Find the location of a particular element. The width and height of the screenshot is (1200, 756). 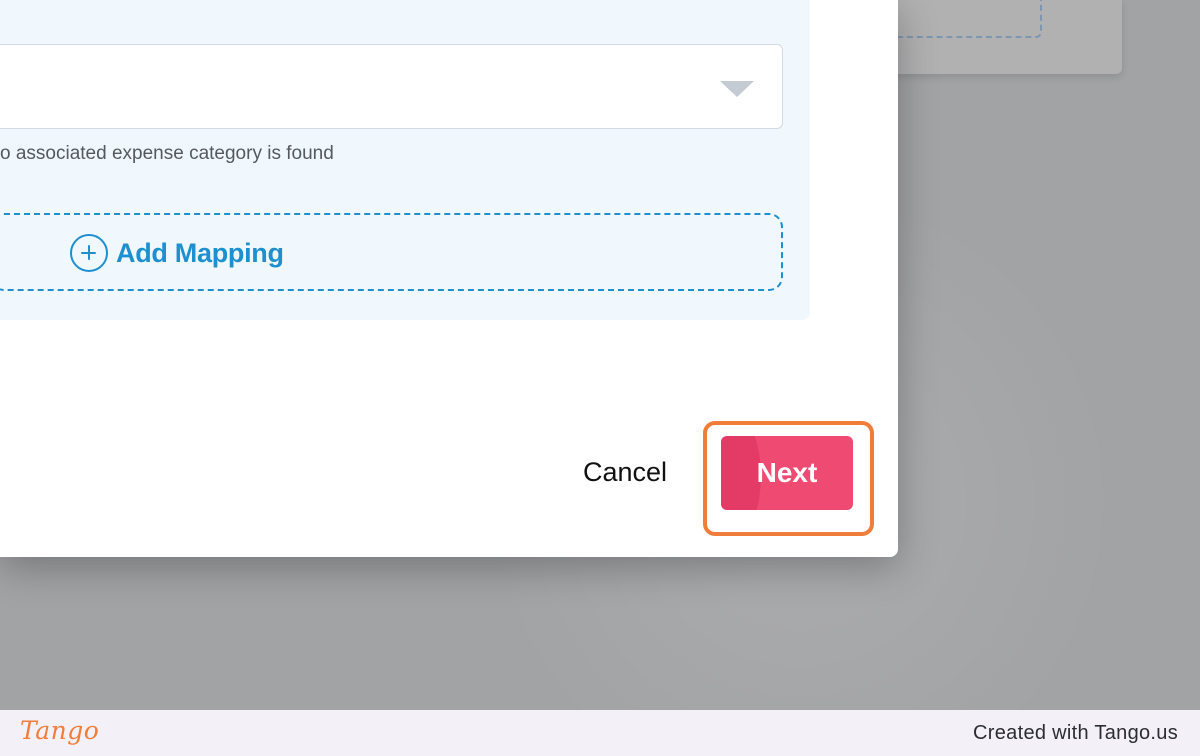

add-mapping-label: Add Mapping is located at coordinates (200, 252).